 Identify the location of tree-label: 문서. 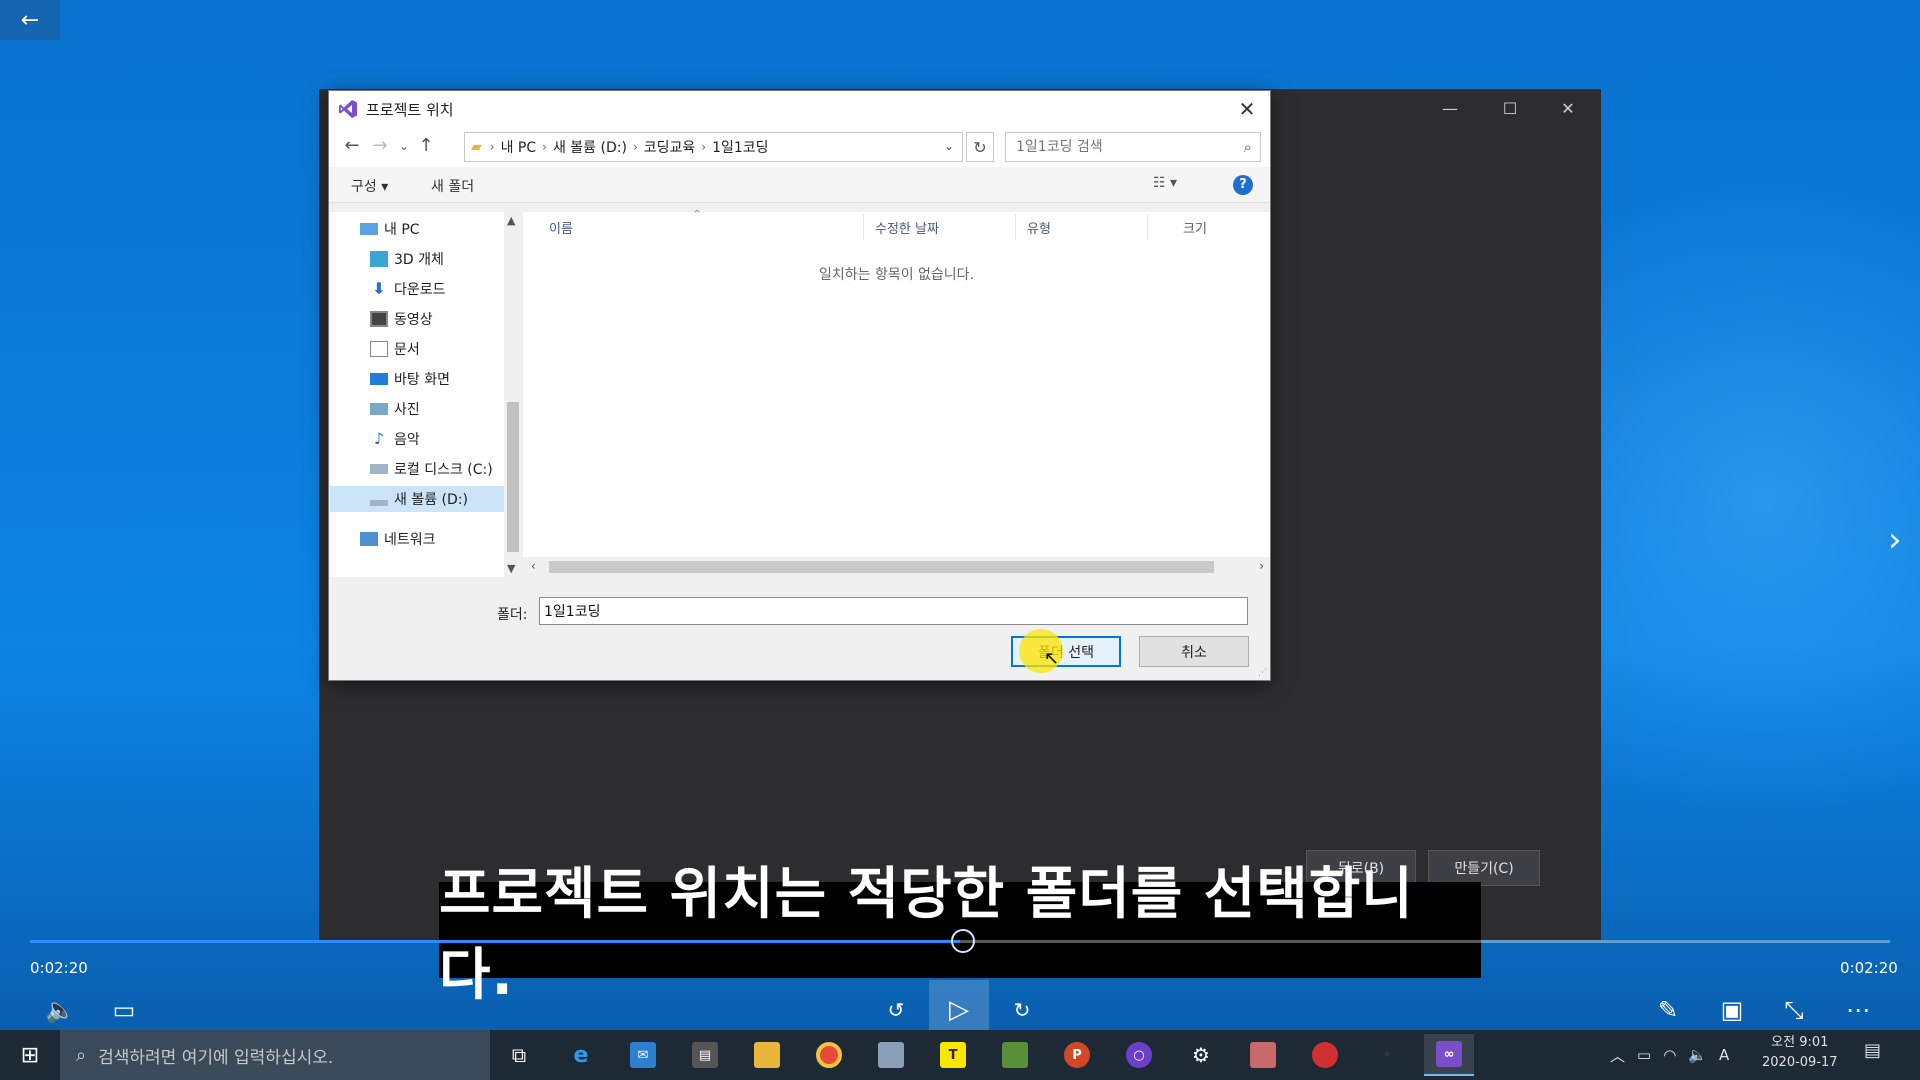
(407, 350).